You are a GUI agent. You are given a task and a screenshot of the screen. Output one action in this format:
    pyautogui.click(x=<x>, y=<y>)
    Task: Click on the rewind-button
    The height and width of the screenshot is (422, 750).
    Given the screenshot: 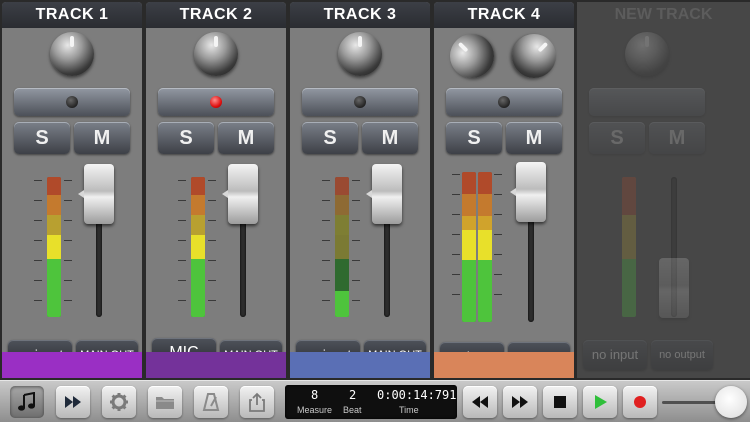 What is the action you would take?
    pyautogui.click(x=480, y=402)
    